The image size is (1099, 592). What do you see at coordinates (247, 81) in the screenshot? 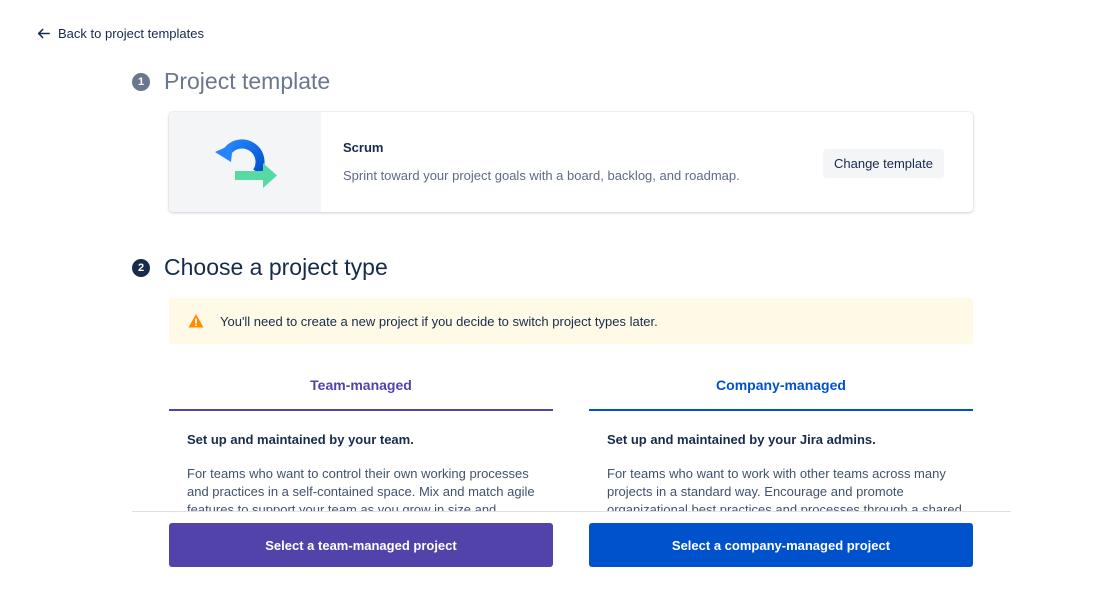
I see `step-title: Project template` at bounding box center [247, 81].